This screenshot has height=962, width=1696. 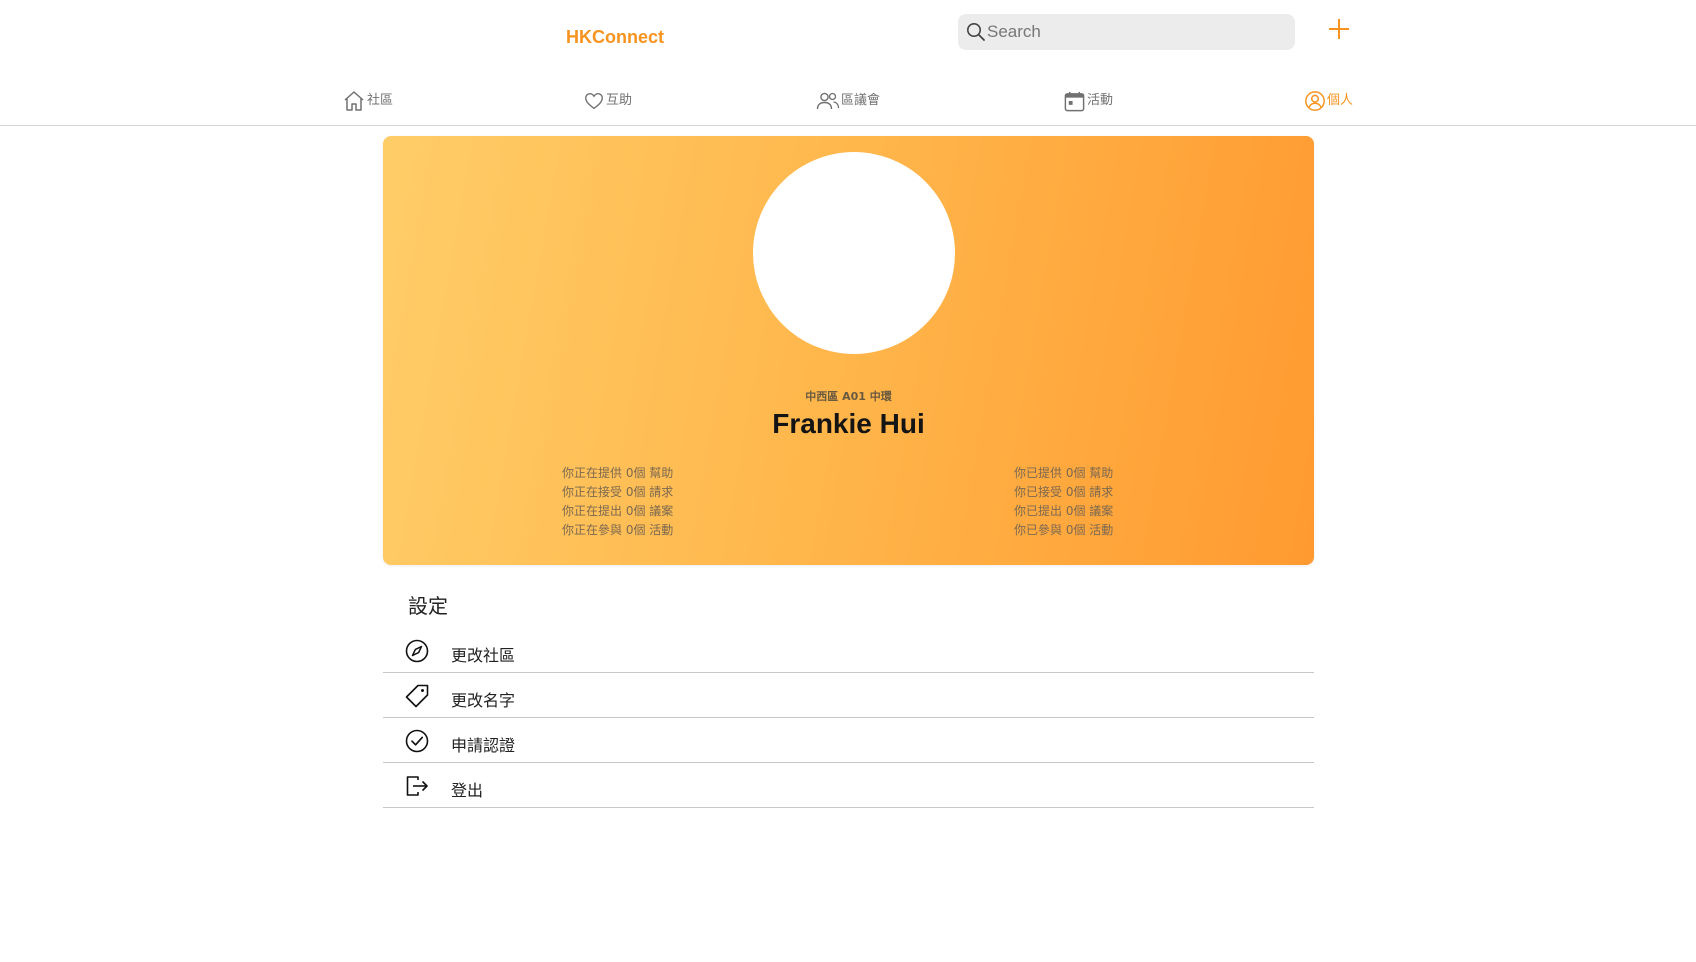 I want to click on tag-icon, so click(x=417, y=696).